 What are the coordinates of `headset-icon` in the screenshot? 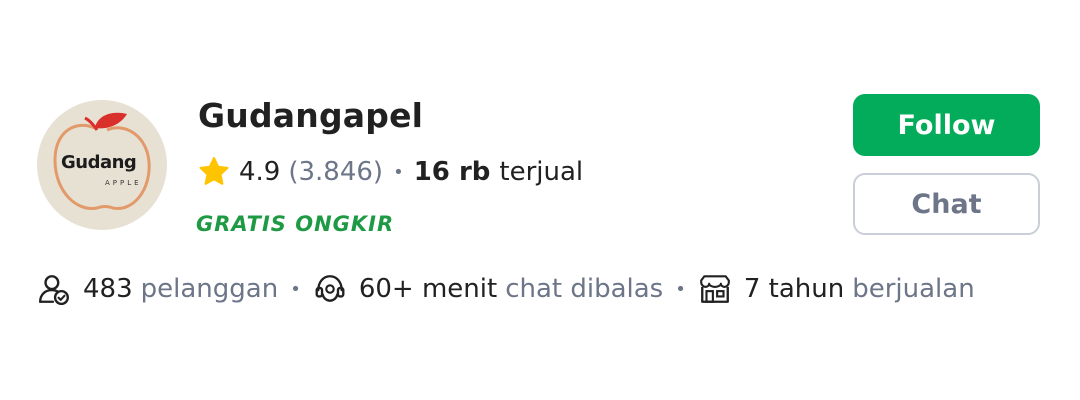 It's located at (330, 288).